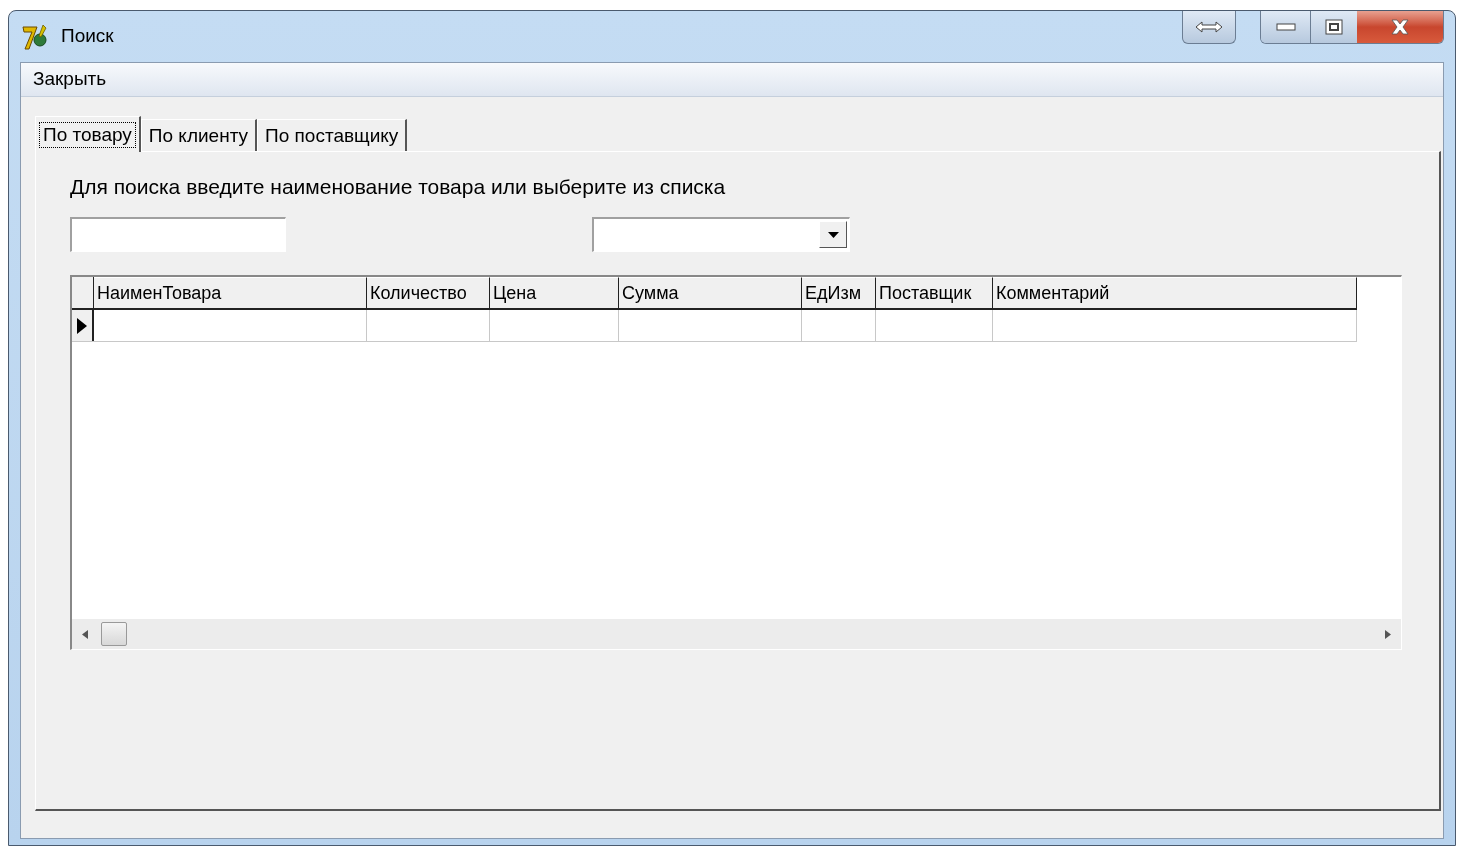  I want to click on column-header: Количество, so click(428, 292).